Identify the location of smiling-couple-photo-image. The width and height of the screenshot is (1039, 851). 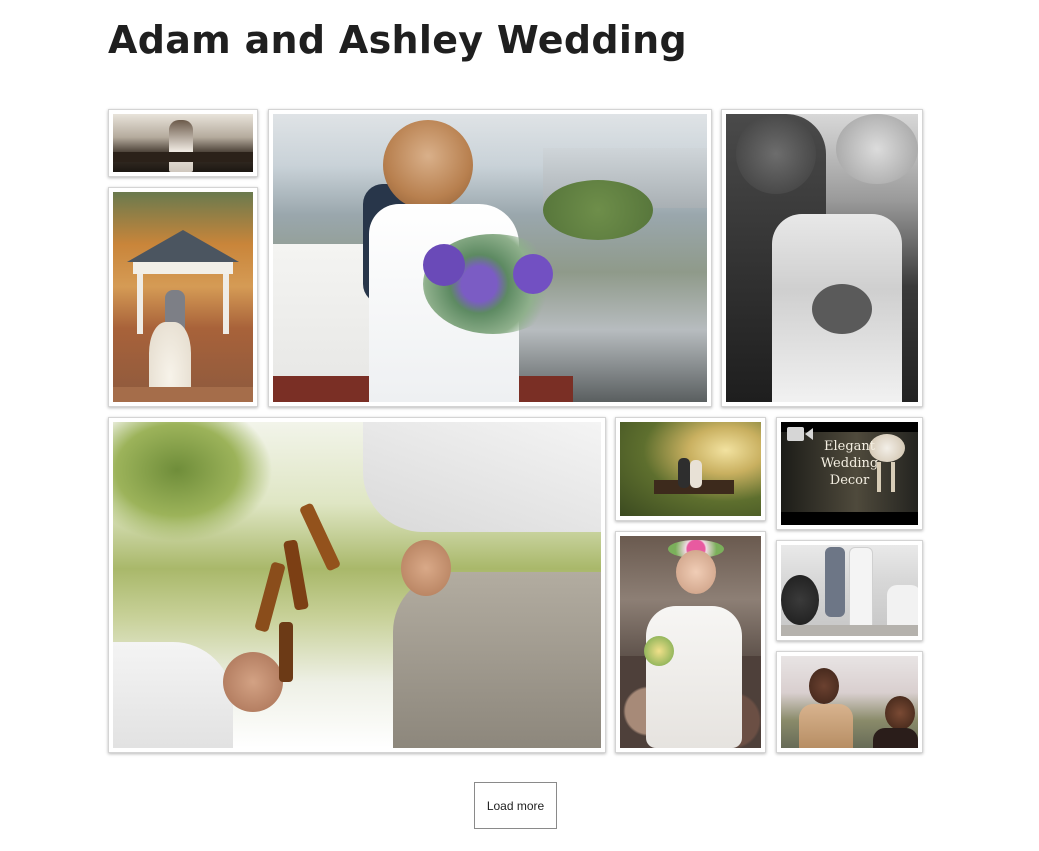
(849, 702).